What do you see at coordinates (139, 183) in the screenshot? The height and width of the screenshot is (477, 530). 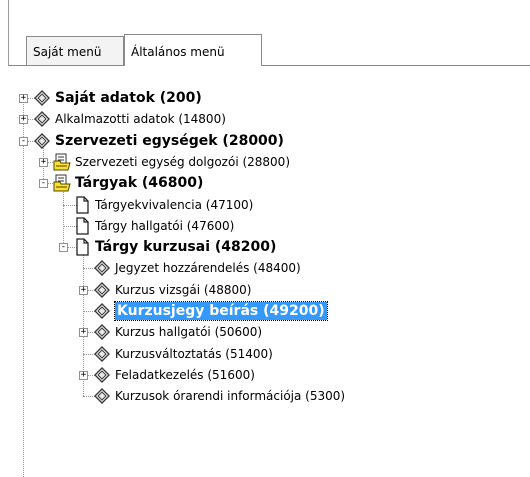 I see `tree-item-label: Tárgyak (46800)` at bounding box center [139, 183].